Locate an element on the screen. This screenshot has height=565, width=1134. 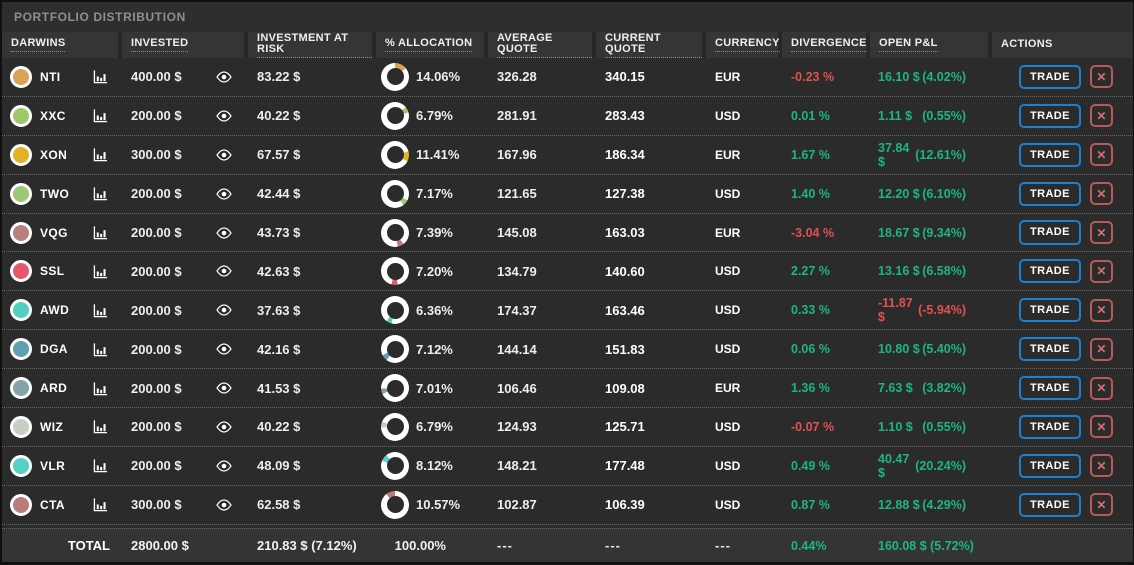
average-quote-value: 148.21 is located at coordinates (517, 466).